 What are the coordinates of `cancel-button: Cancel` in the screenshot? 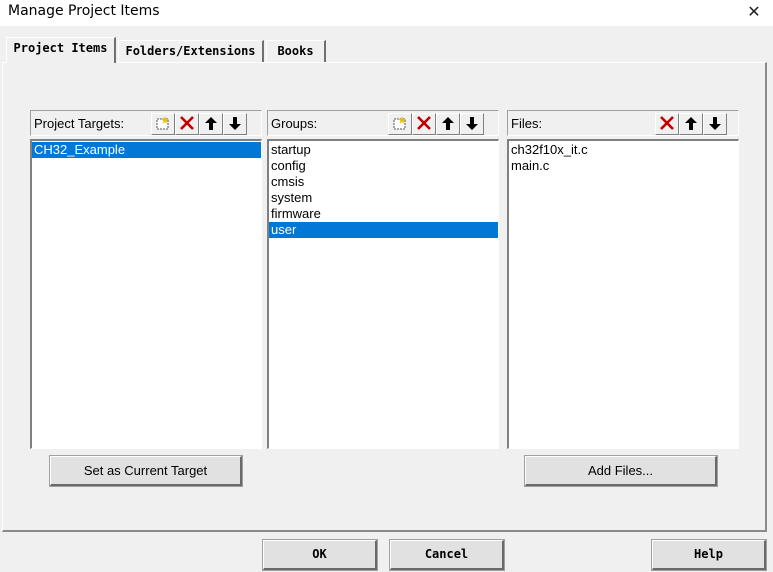 It's located at (447, 555).